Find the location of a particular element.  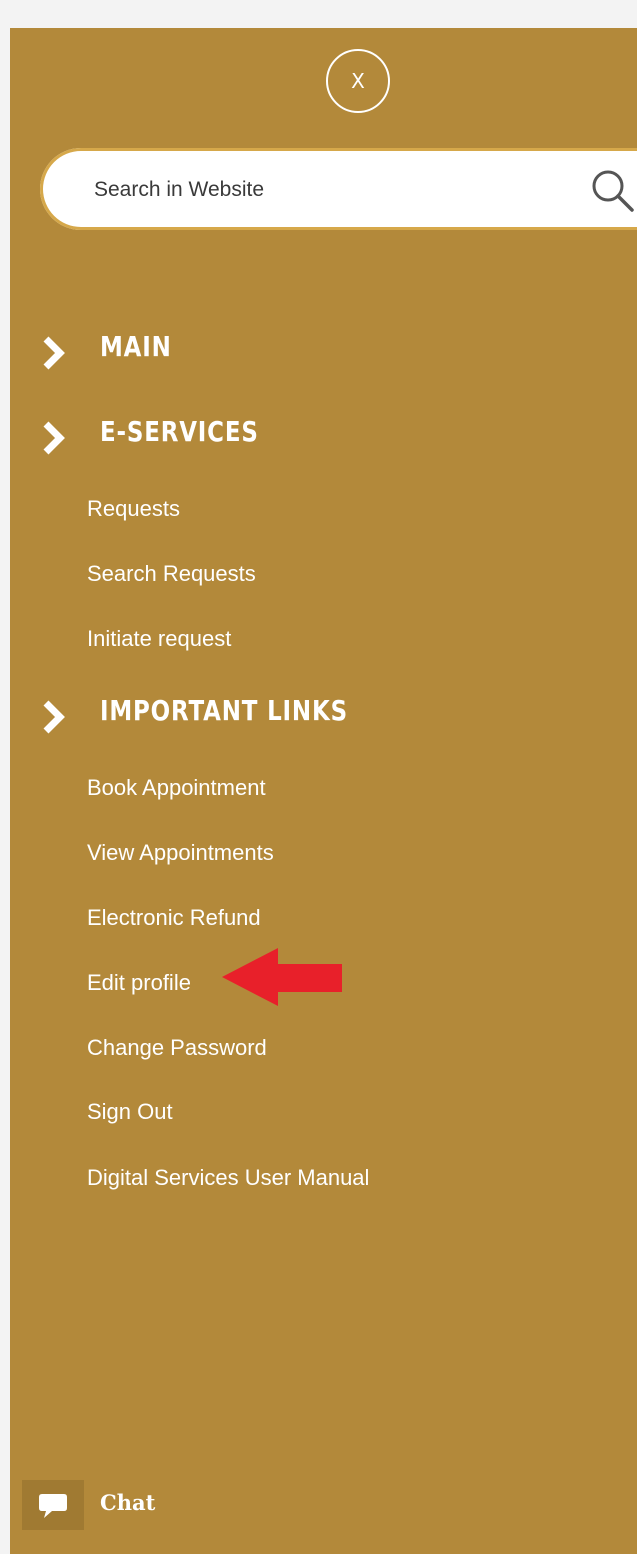

link-edit-profile: Edit profile is located at coordinates (139, 983).